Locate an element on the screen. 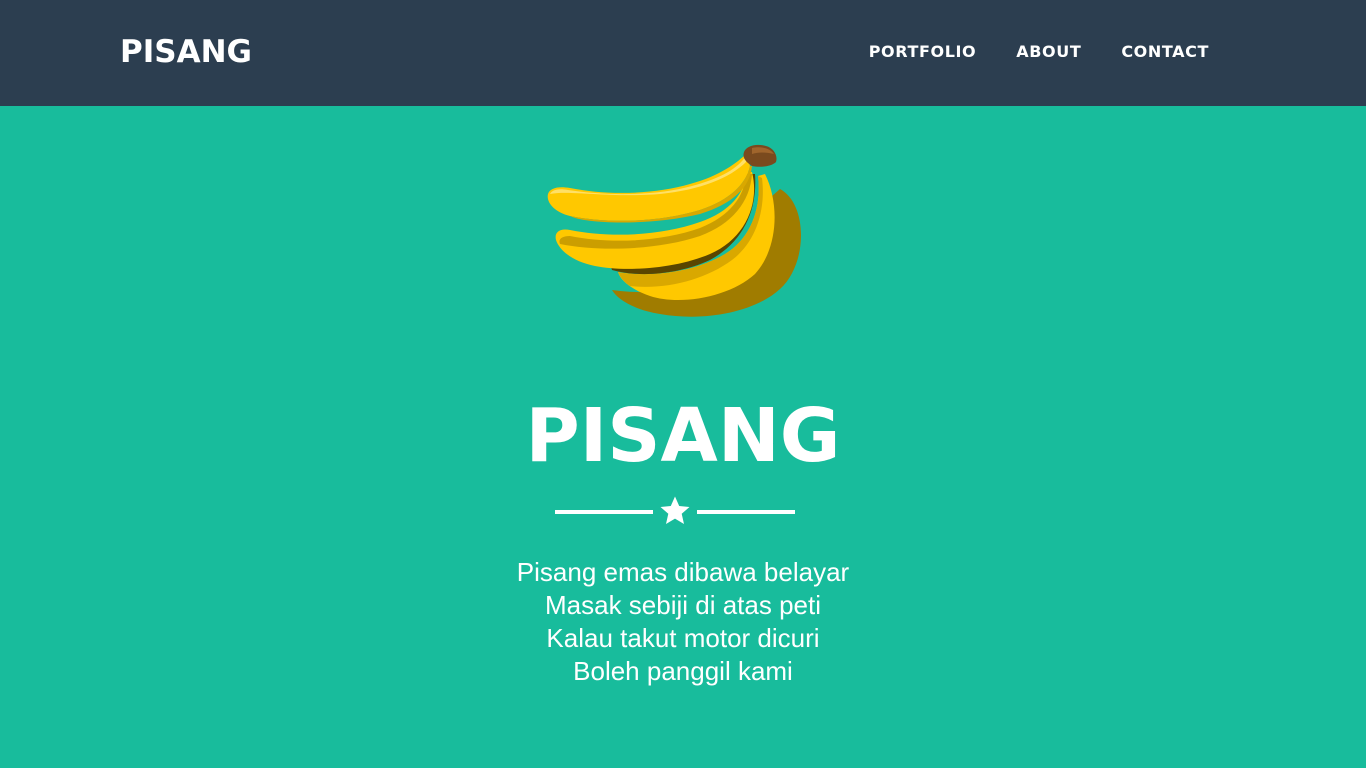 The width and height of the screenshot is (1366, 768). tagline-line: Masak sebiji di atas peti is located at coordinates (683, 605).